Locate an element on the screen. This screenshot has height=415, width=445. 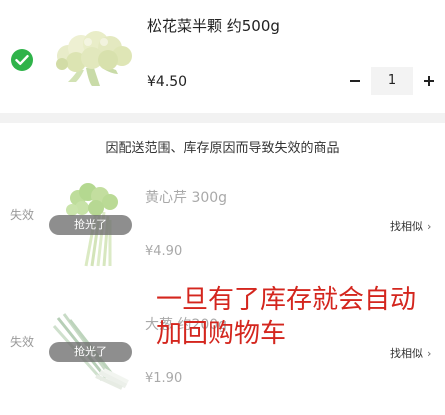
decrease-quantity-button is located at coordinates (355, 81).